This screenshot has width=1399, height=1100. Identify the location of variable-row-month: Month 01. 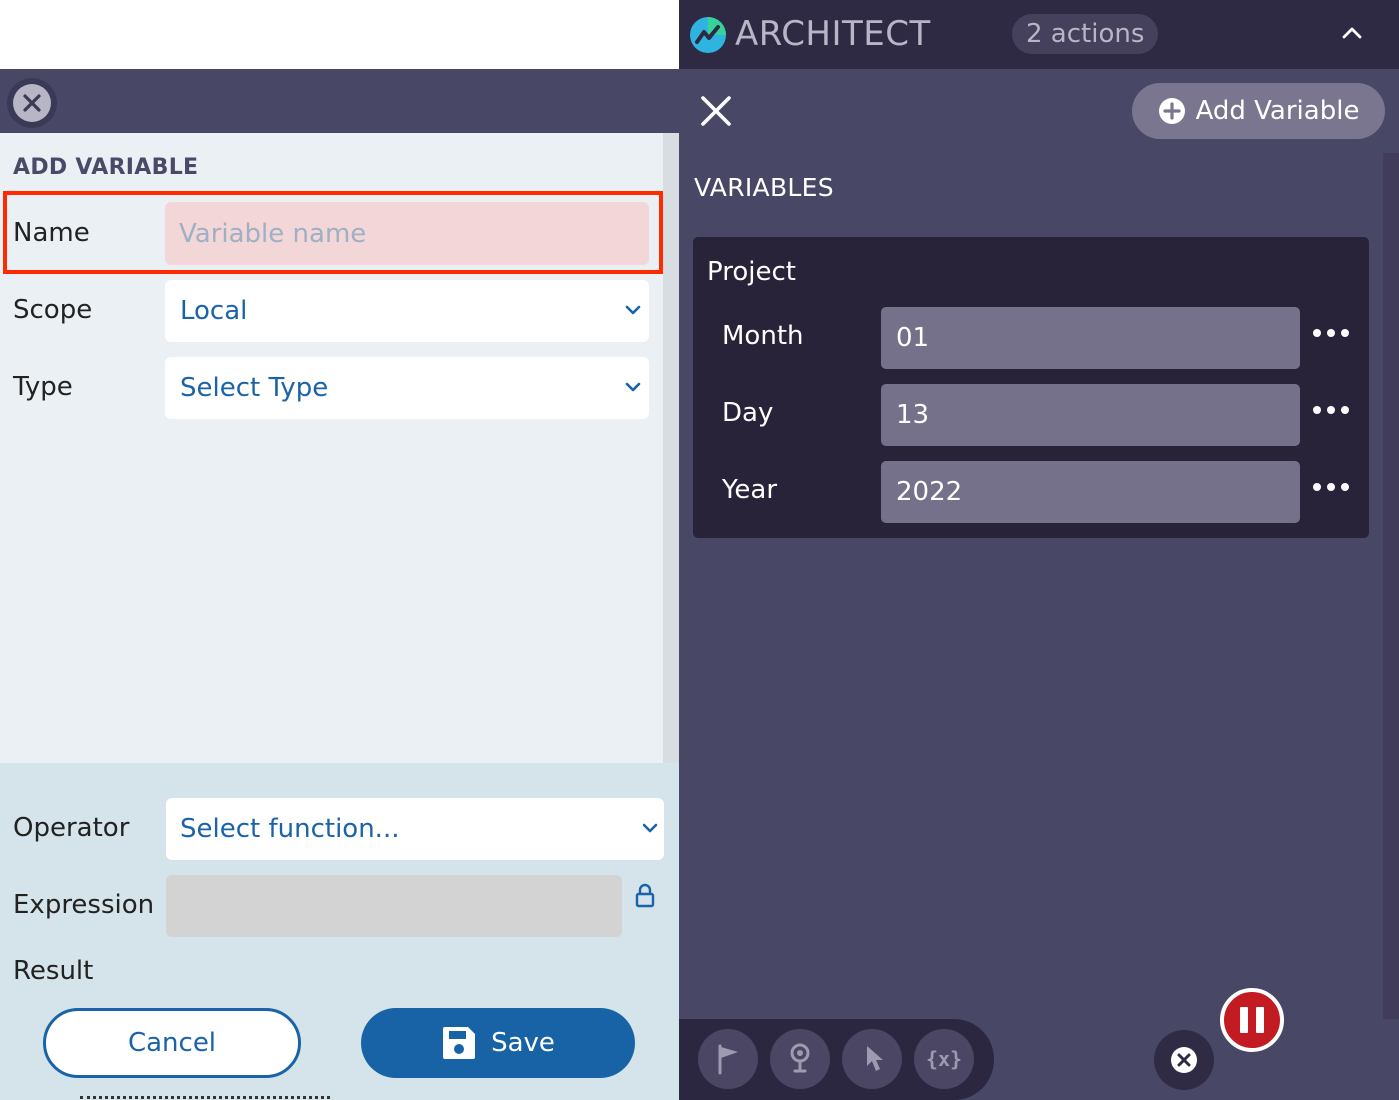
(1031, 338).